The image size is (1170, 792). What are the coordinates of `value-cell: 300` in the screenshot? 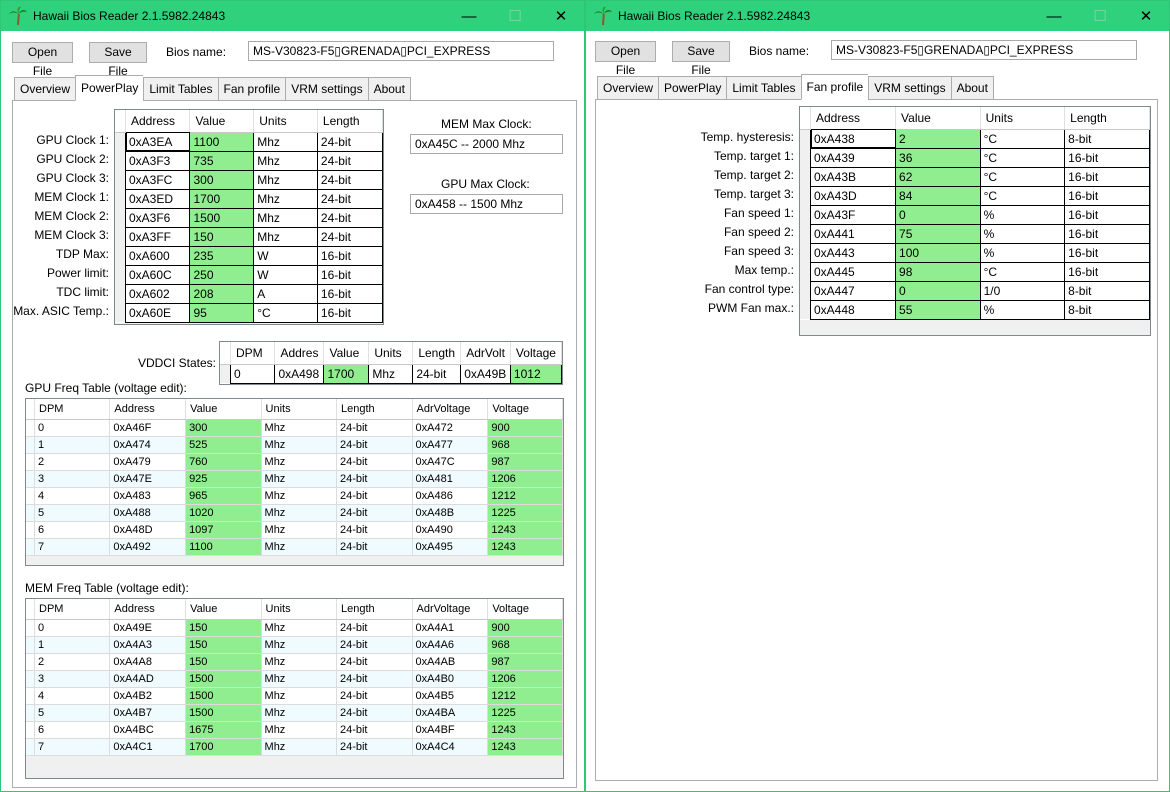 It's located at (222, 180).